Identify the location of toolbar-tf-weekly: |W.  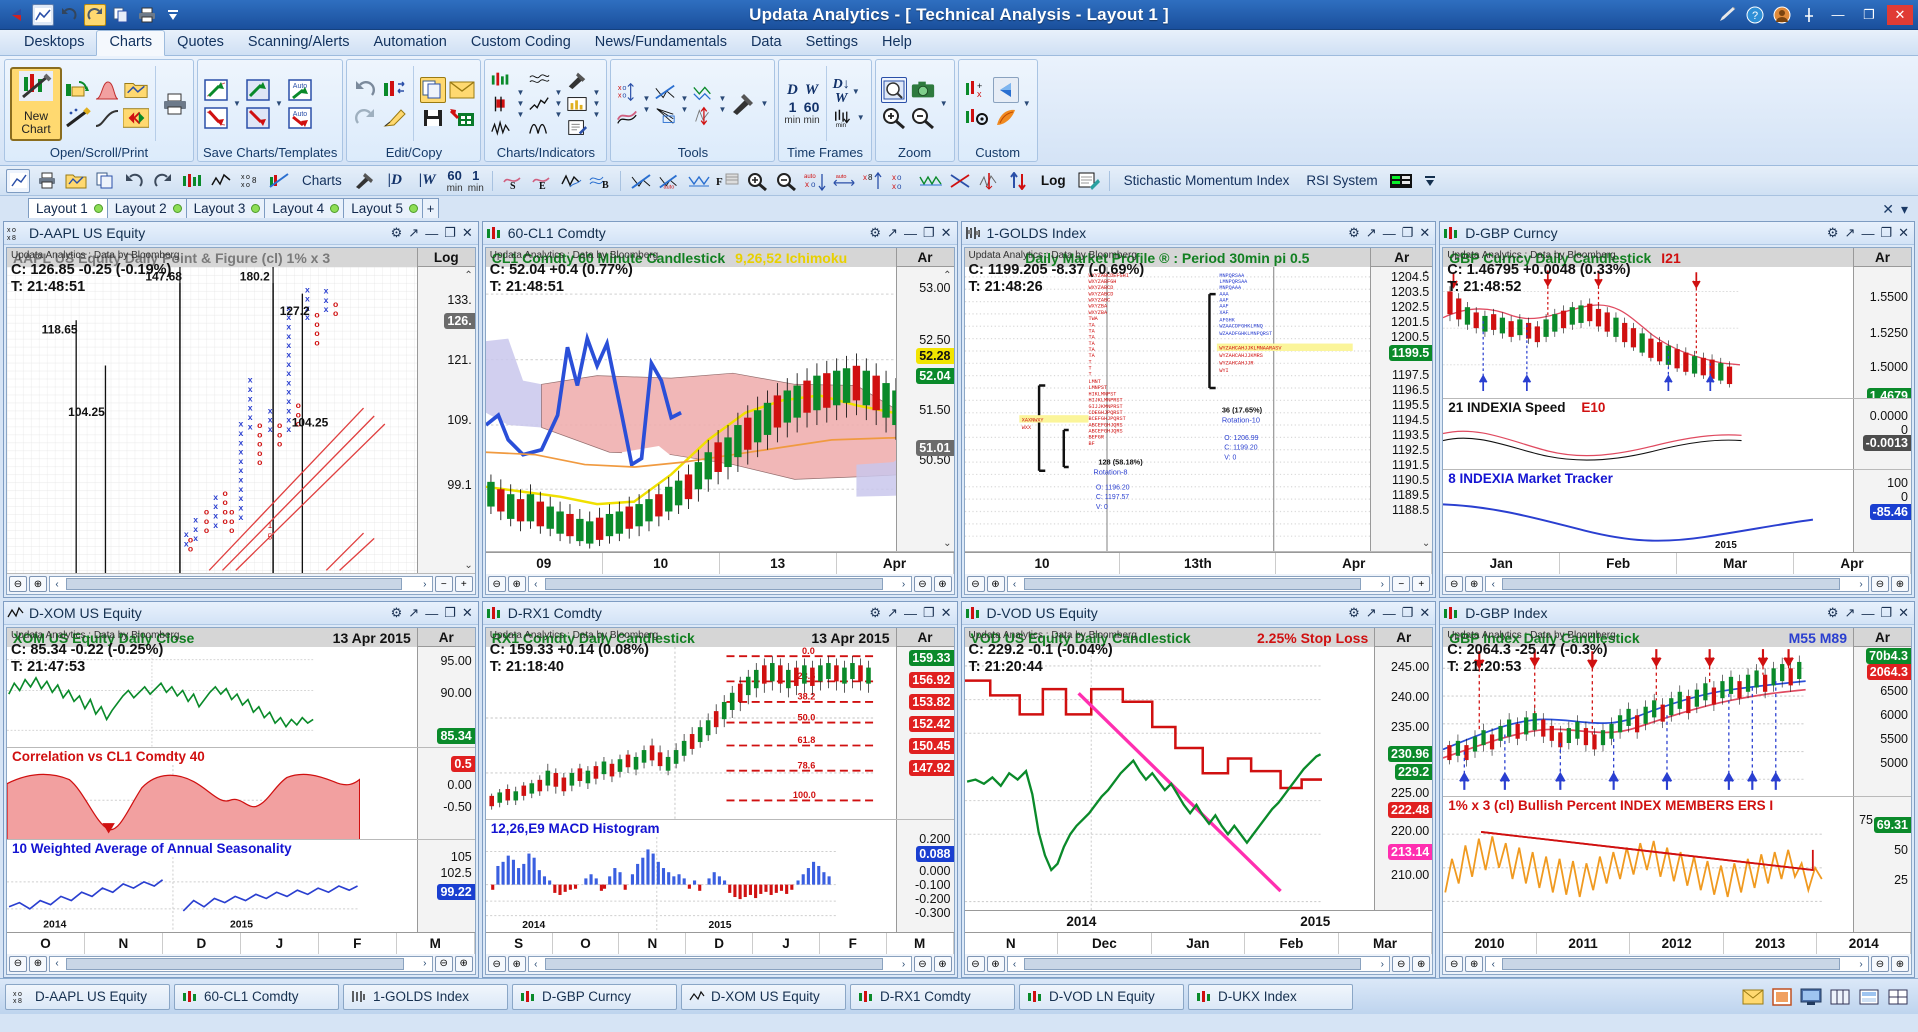
(427, 180).